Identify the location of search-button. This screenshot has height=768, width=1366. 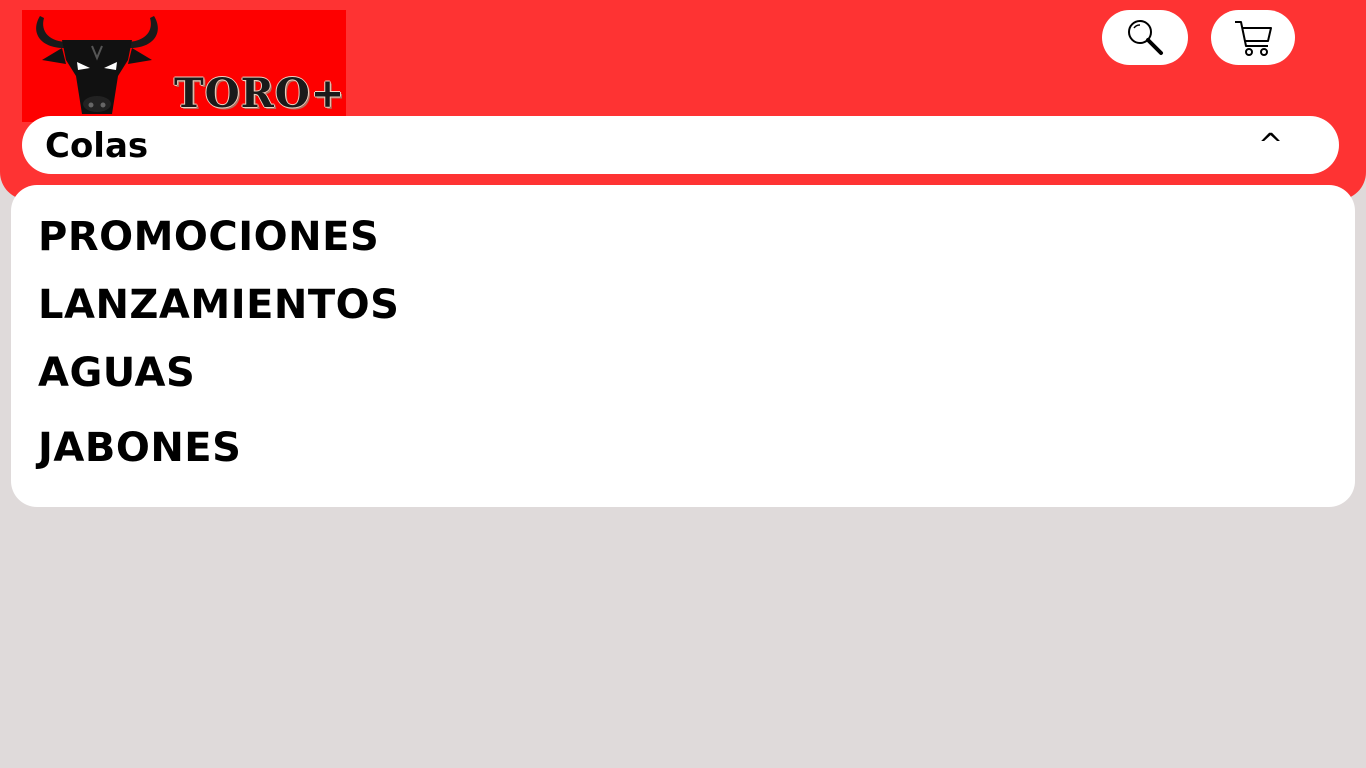
(1145, 37).